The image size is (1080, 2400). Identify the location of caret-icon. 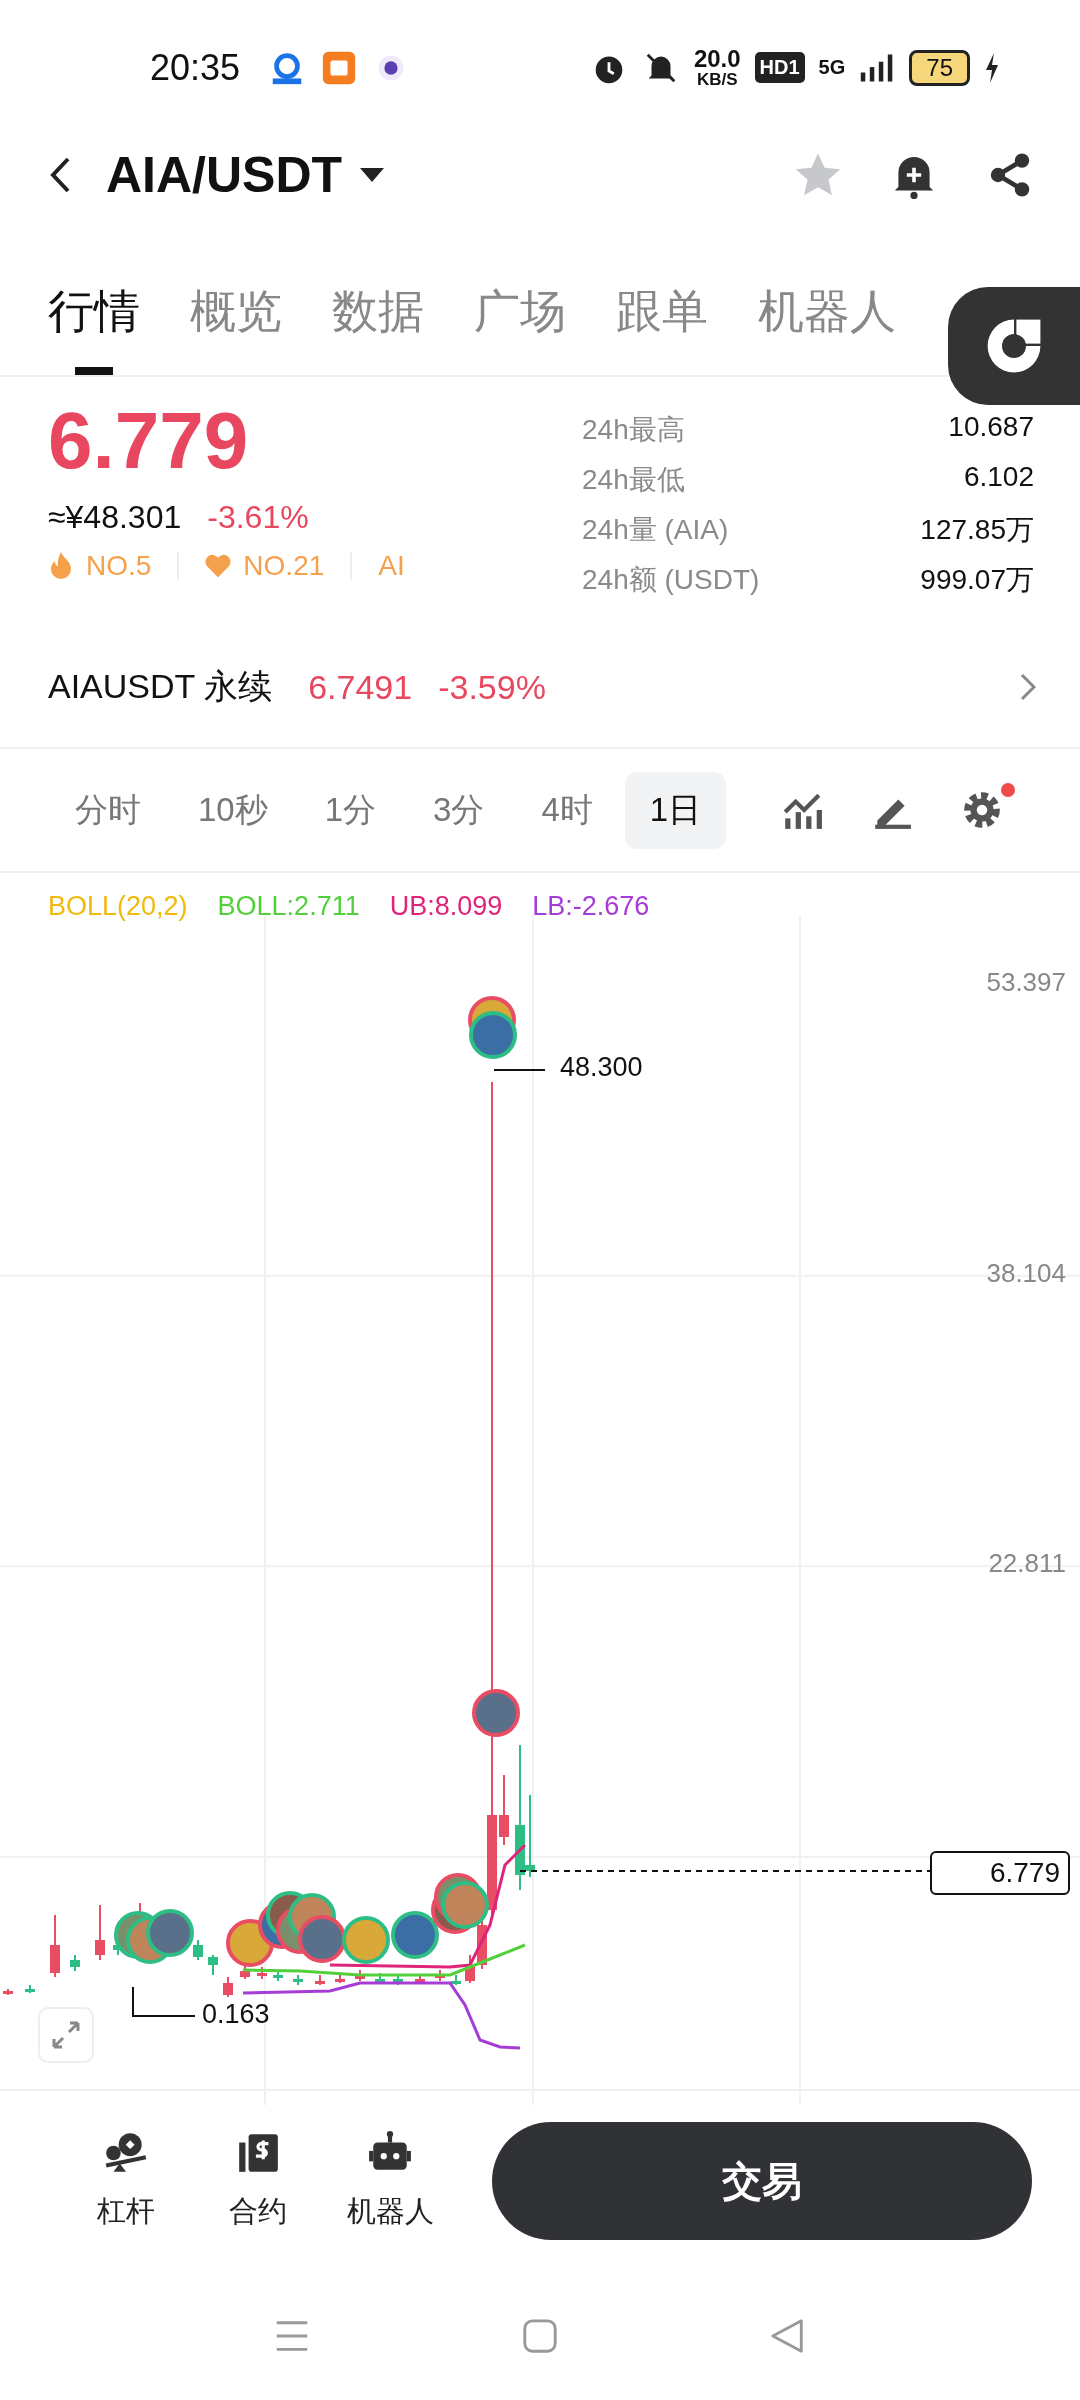
(372, 175).